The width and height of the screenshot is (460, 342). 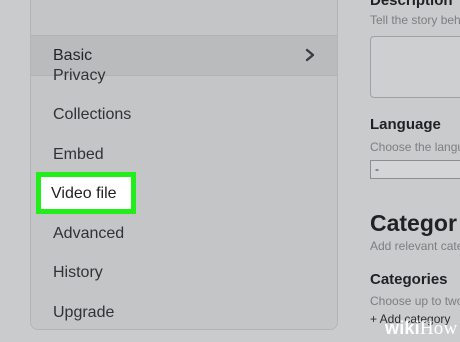 I want to click on sidebar-item-label: Basic, so click(x=73, y=55).